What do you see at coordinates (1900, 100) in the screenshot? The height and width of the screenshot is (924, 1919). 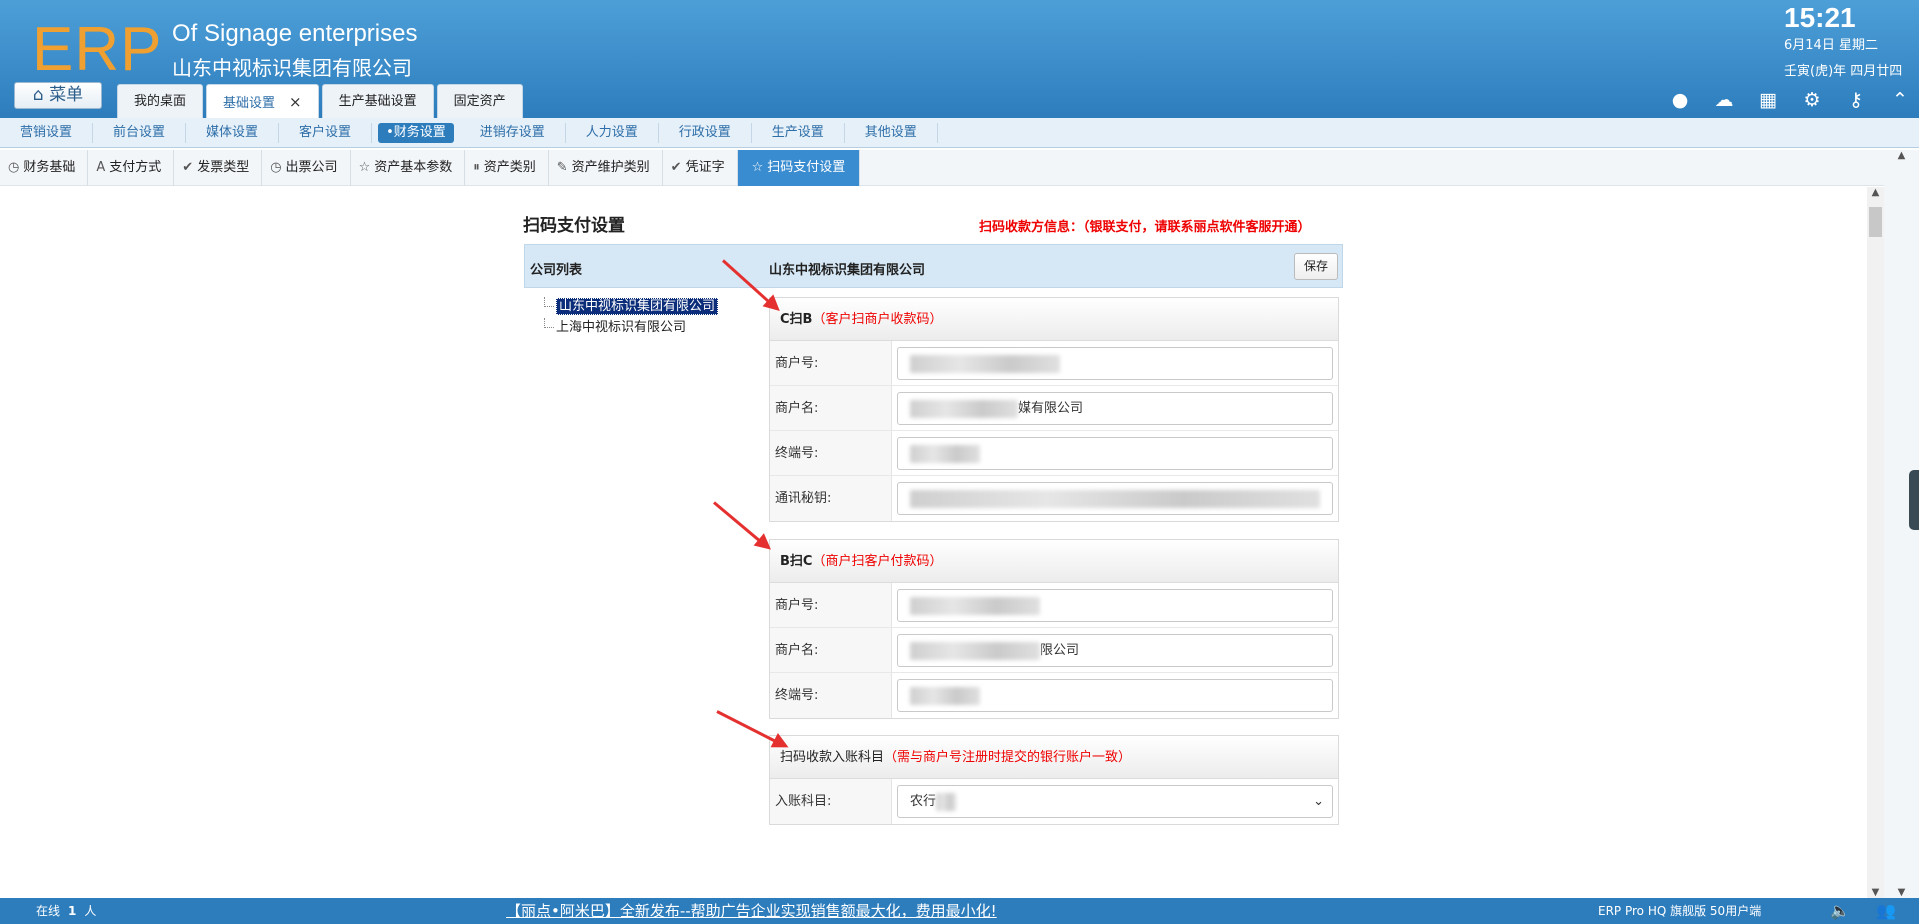 I see `collapse-icon: ⌃` at bounding box center [1900, 100].